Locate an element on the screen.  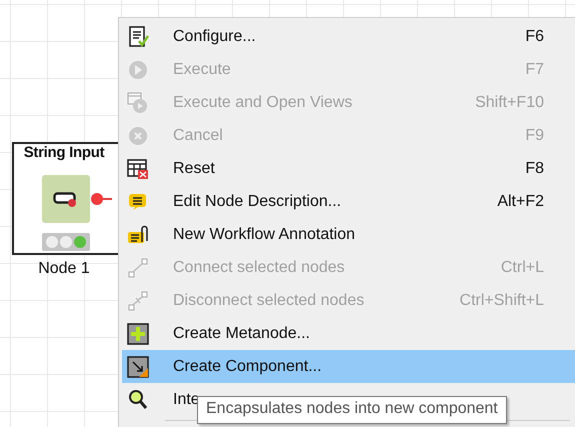
node-label: Node 1 is located at coordinates (64, 269).